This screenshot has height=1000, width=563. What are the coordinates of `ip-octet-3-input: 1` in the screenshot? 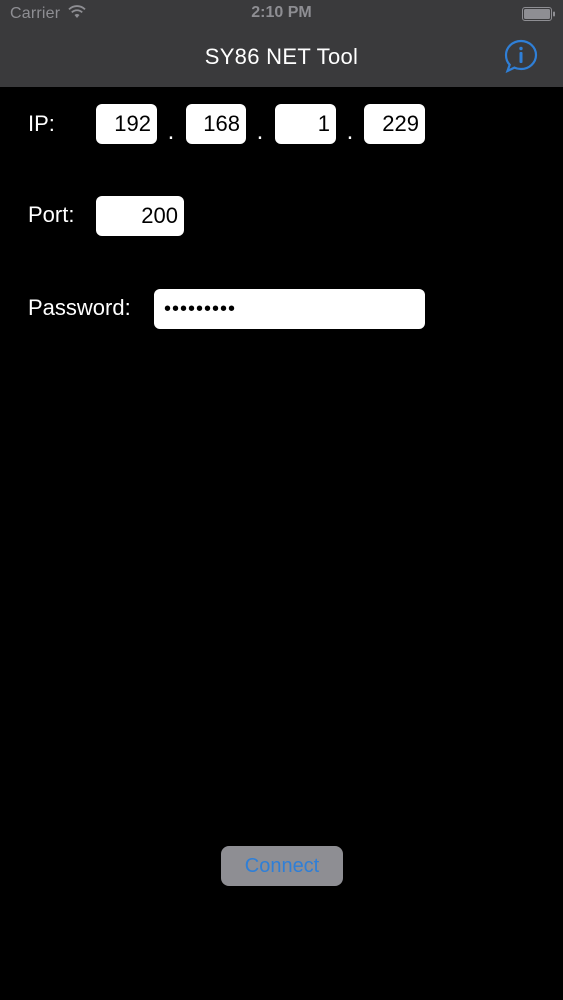 It's located at (305, 124).